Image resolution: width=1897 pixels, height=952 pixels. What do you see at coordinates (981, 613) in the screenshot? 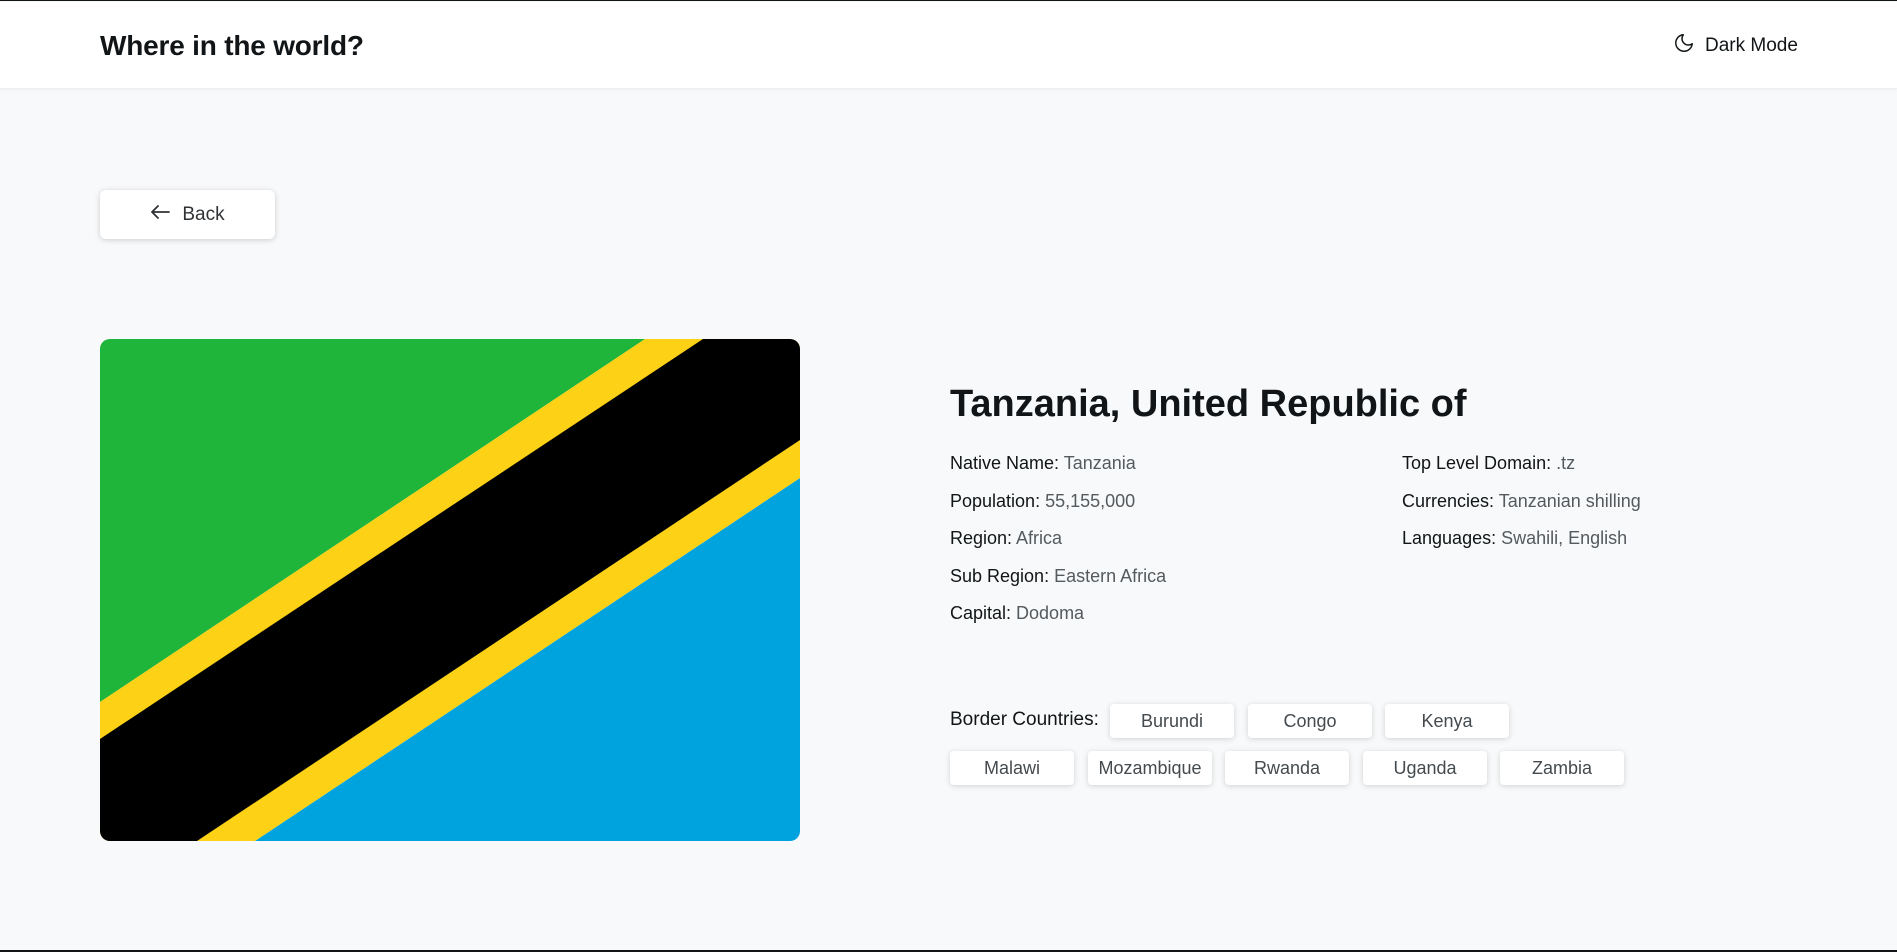
I see `detail-label: Capital:` at bounding box center [981, 613].